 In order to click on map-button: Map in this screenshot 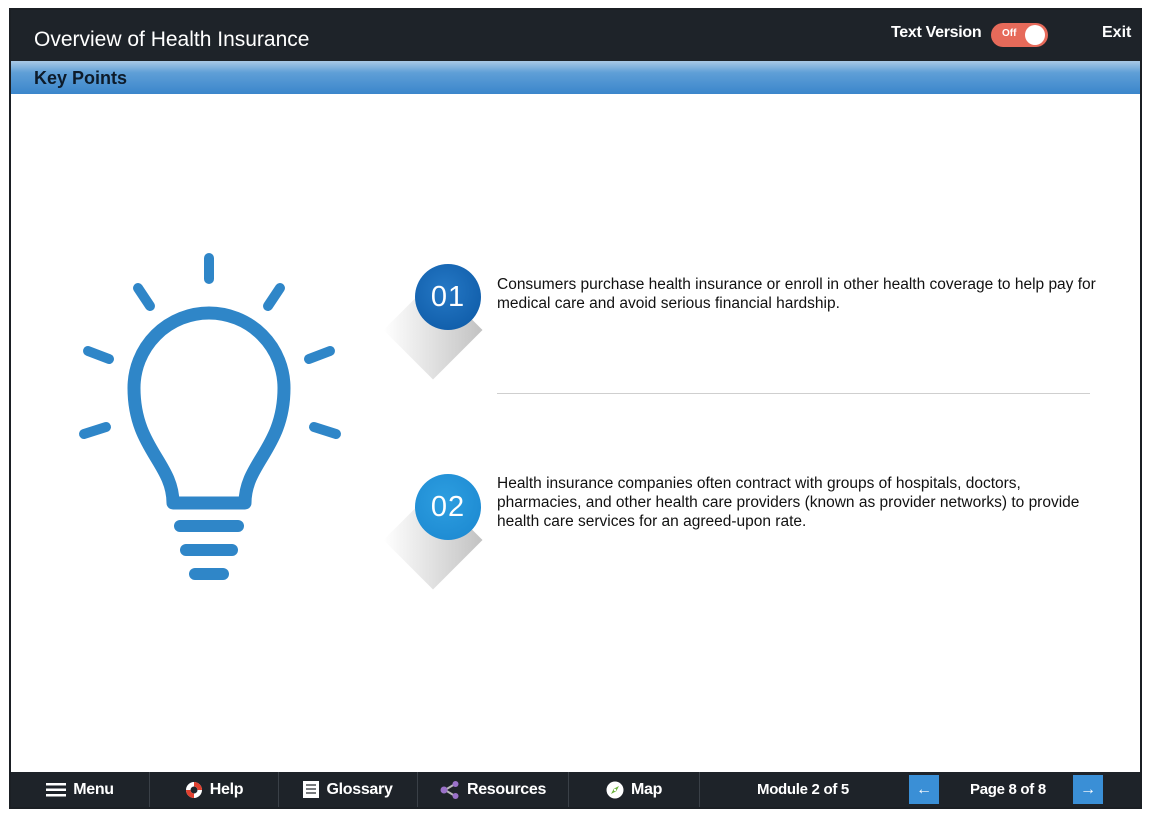, I will do `click(634, 789)`.